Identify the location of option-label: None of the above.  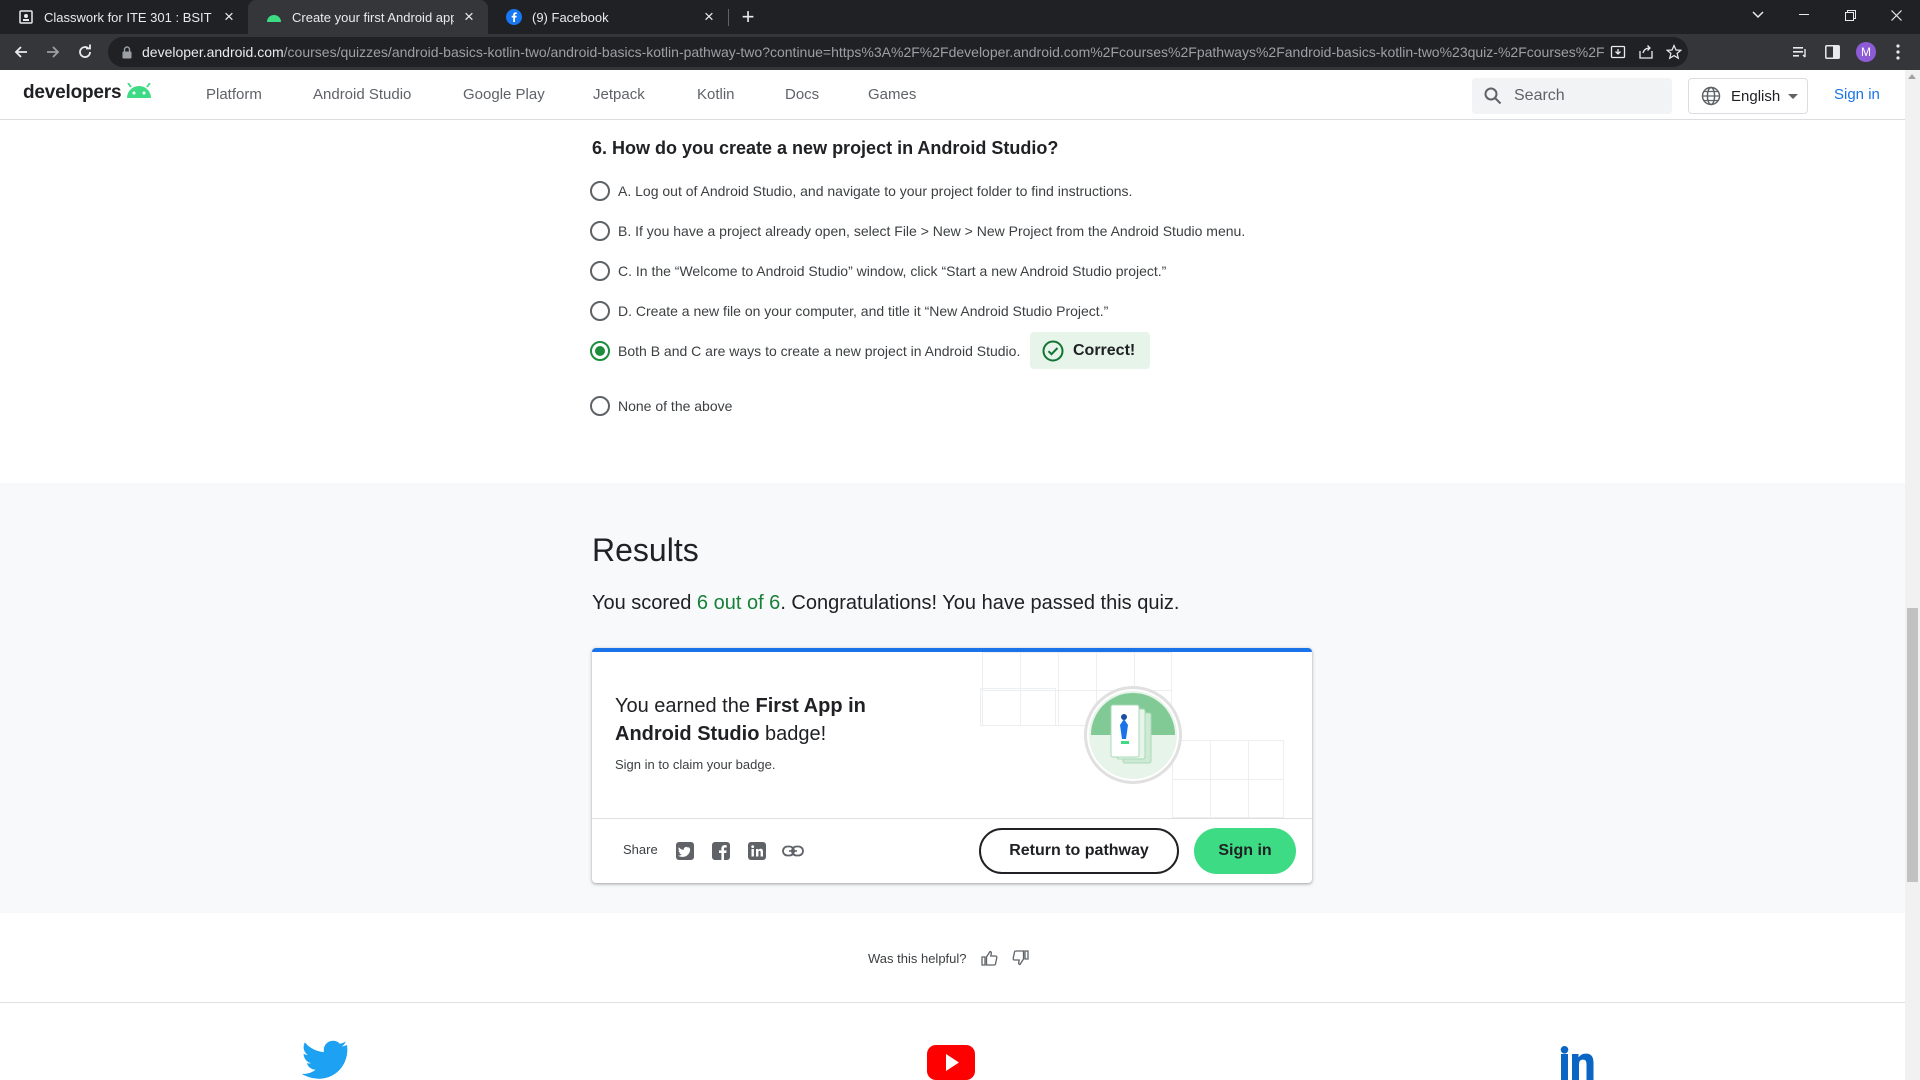
(675, 406).